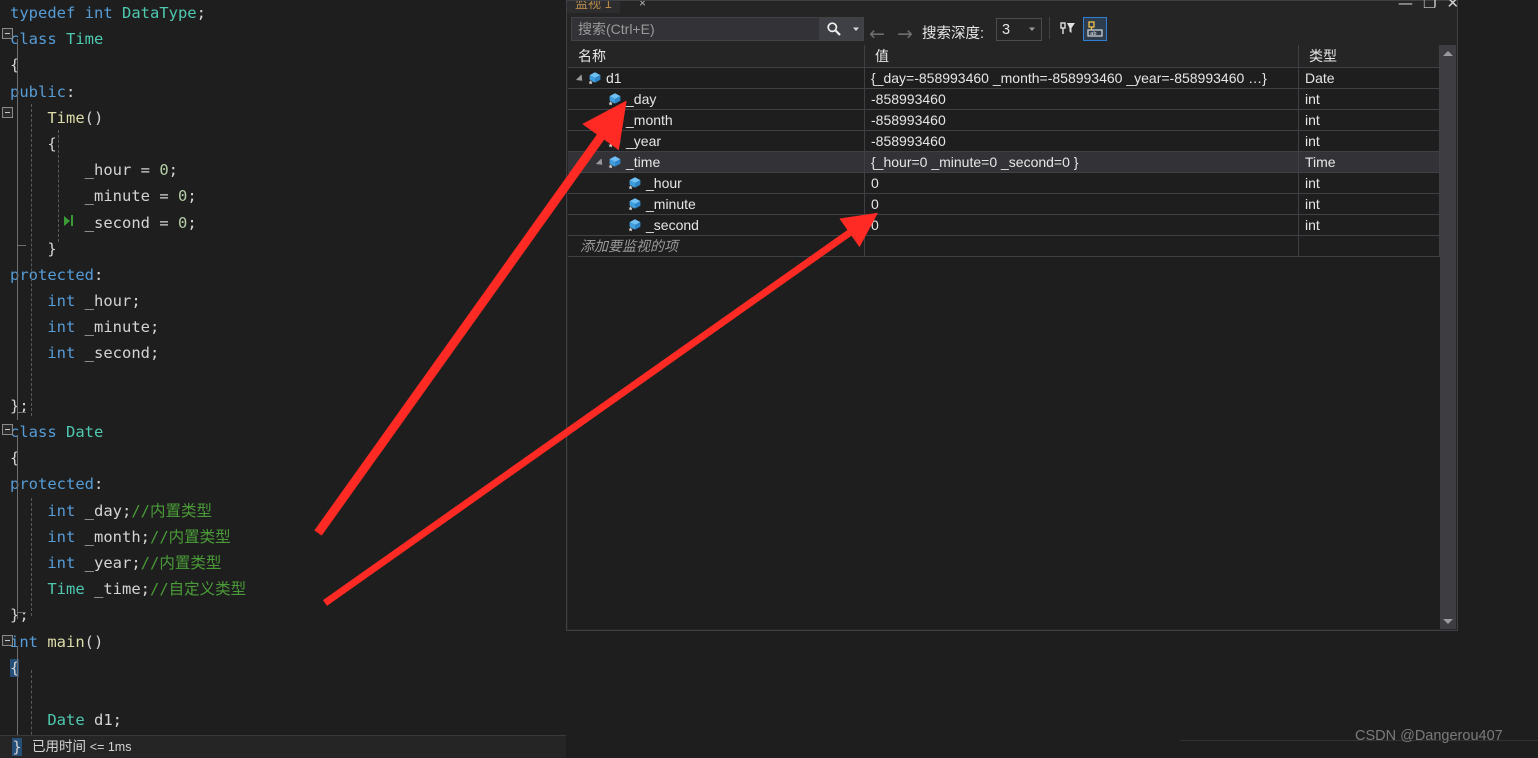  What do you see at coordinates (94, 117) in the screenshot?
I see `code-token: ()` at bounding box center [94, 117].